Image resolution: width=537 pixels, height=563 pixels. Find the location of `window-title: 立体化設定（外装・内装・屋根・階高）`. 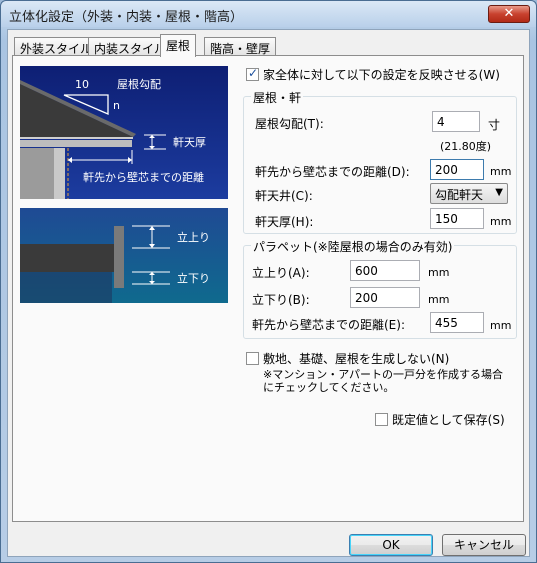

window-title: 立体化設定（外装・内装・屋根・階高） is located at coordinates (126, 17).